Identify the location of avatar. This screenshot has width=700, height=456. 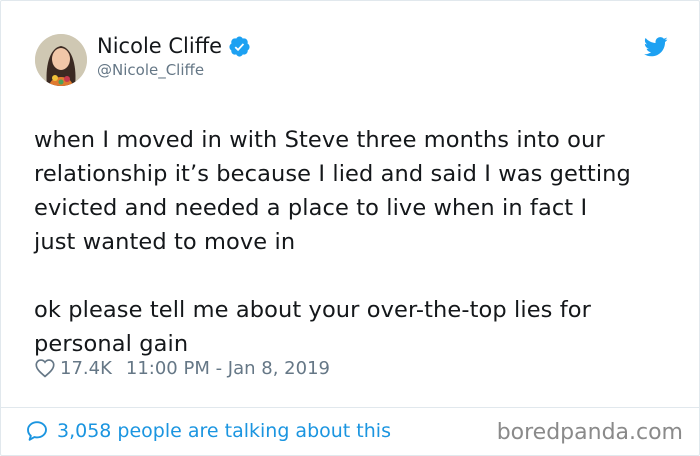
(61, 60).